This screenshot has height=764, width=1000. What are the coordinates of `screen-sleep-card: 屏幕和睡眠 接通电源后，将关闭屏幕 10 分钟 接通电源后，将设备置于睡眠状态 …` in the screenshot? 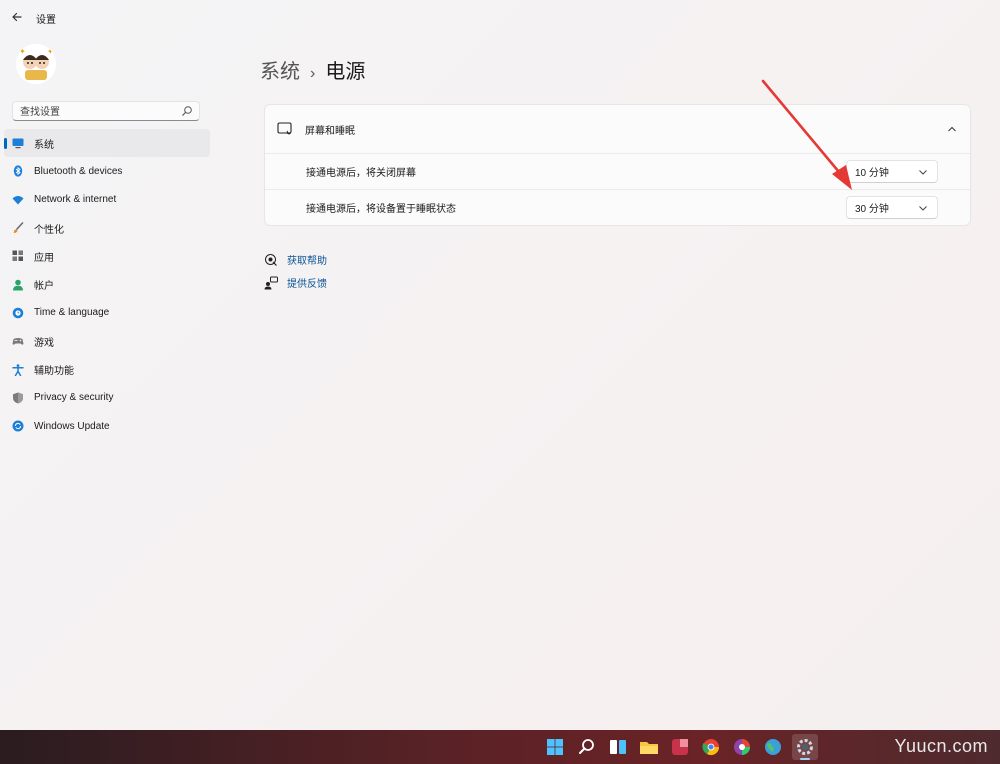 It's located at (617, 165).